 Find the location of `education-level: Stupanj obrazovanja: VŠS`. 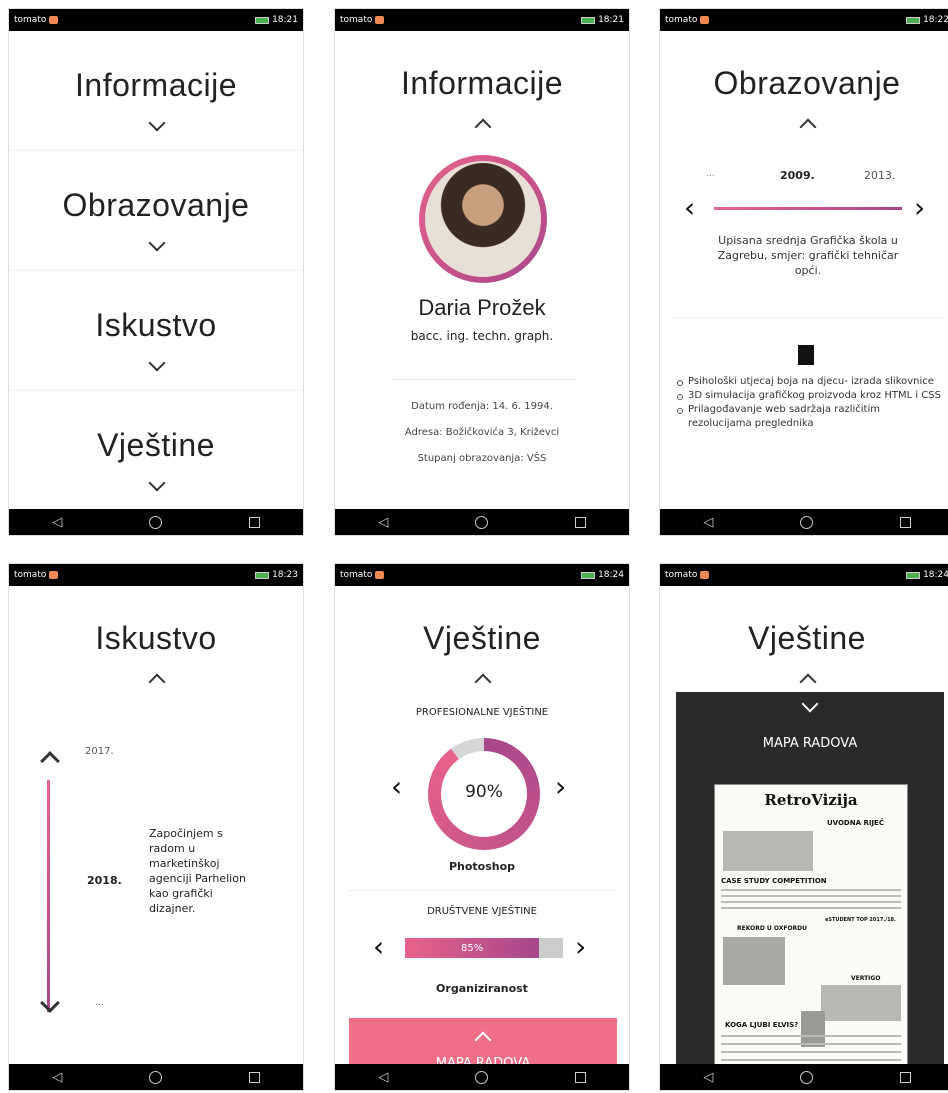

education-level: Stupanj obrazovanja: VŠS is located at coordinates (482, 458).